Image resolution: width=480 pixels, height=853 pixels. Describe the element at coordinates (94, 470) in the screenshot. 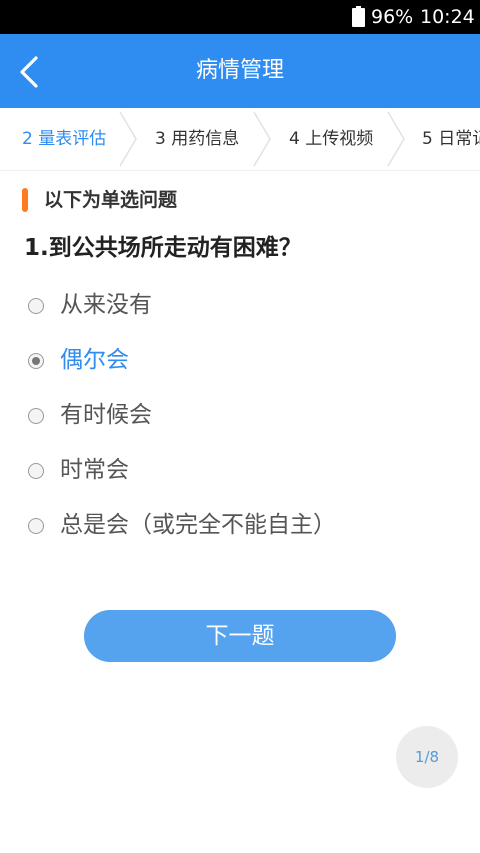

I see `option-label: 时常会` at that location.